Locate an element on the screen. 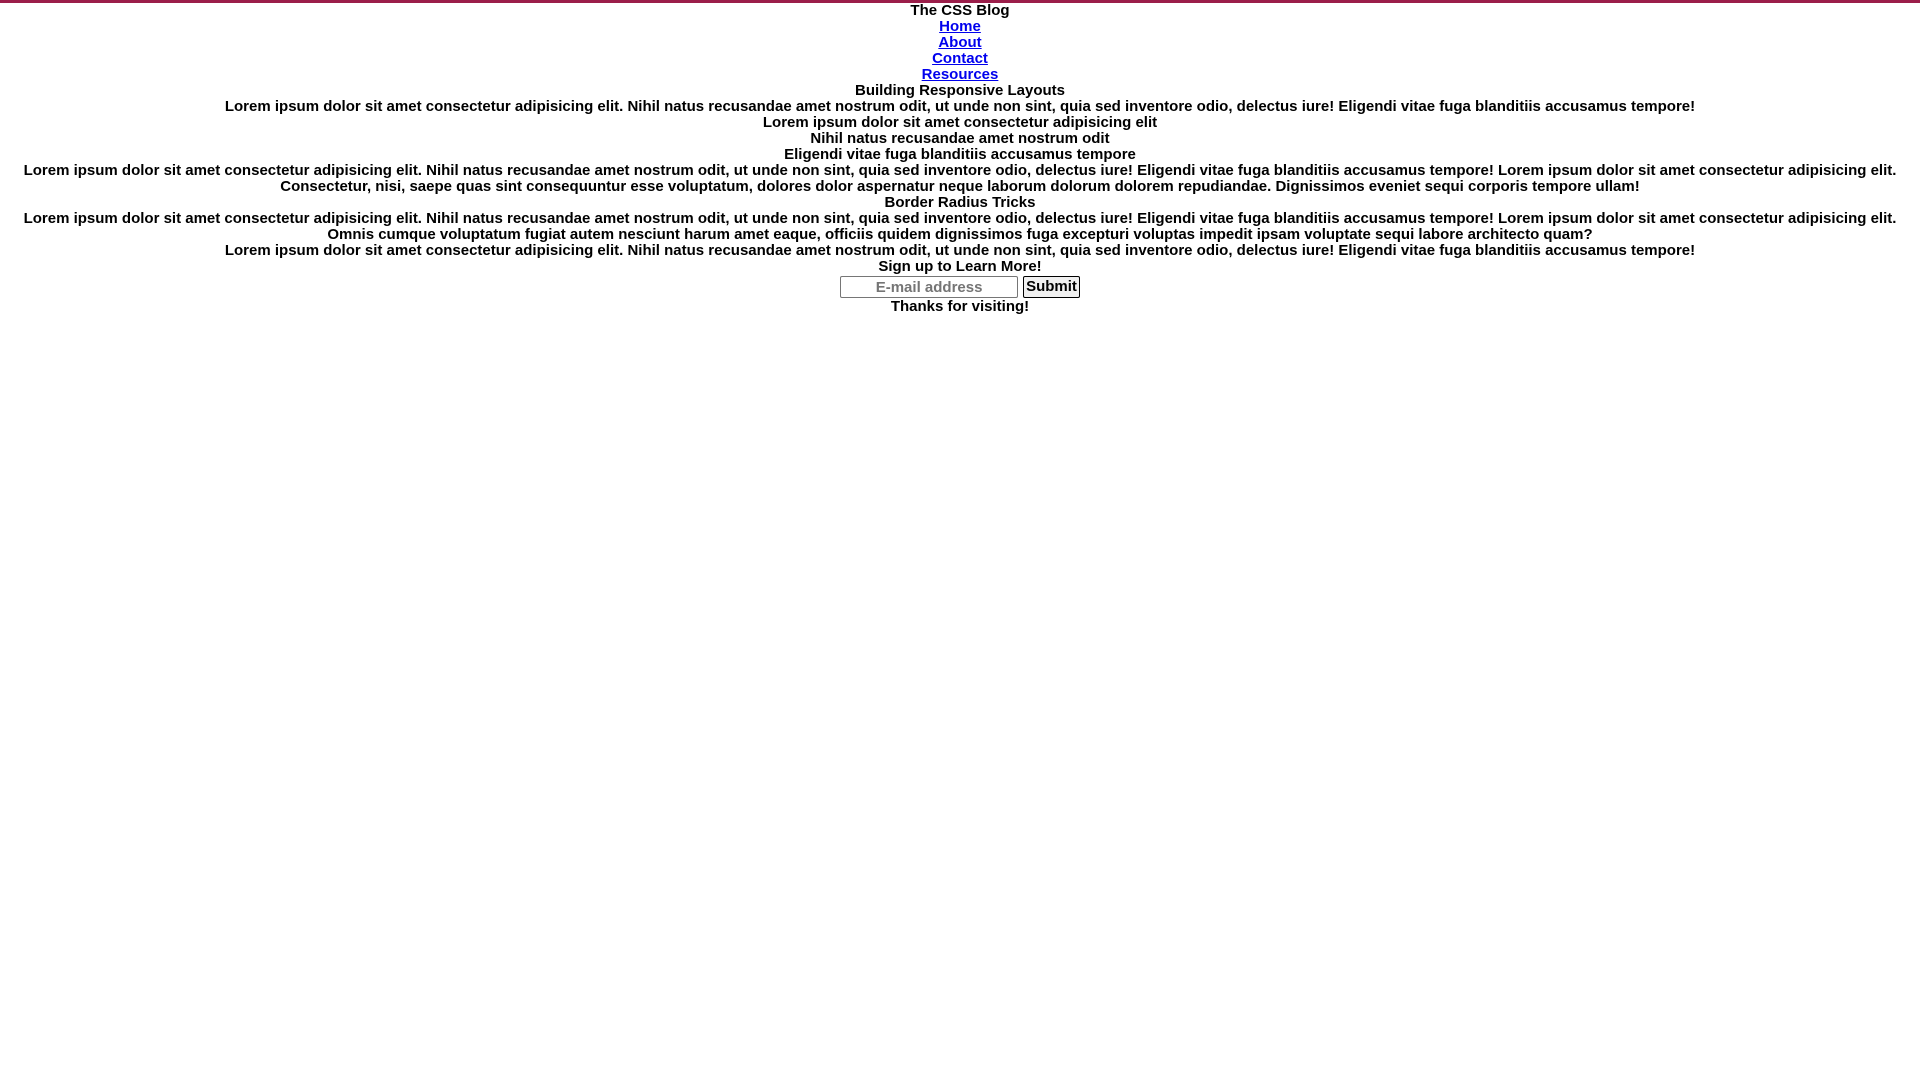 Image resolution: width=1920 pixels, height=1091 pixels. nav-link-home: Home is located at coordinates (960, 27).